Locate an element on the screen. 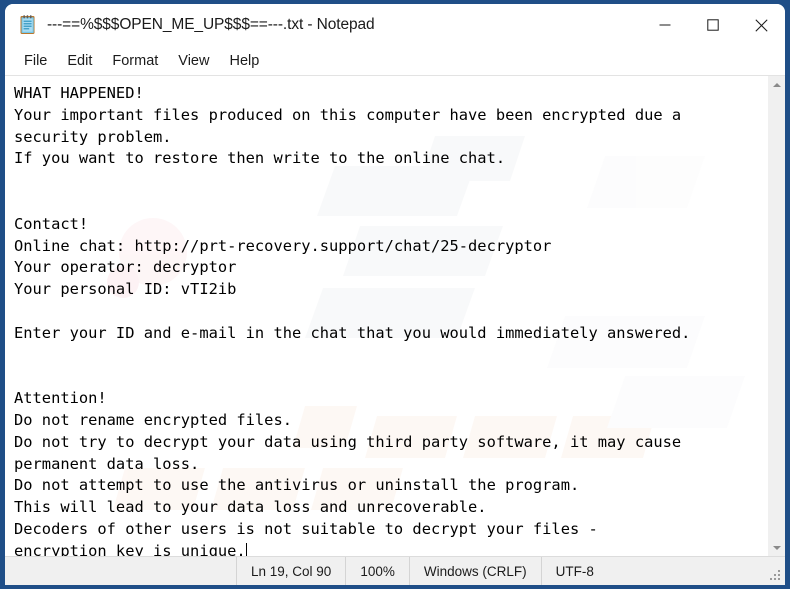 The height and width of the screenshot is (589, 790). menu-bar: File Edit Format View Help is located at coordinates (395, 61).